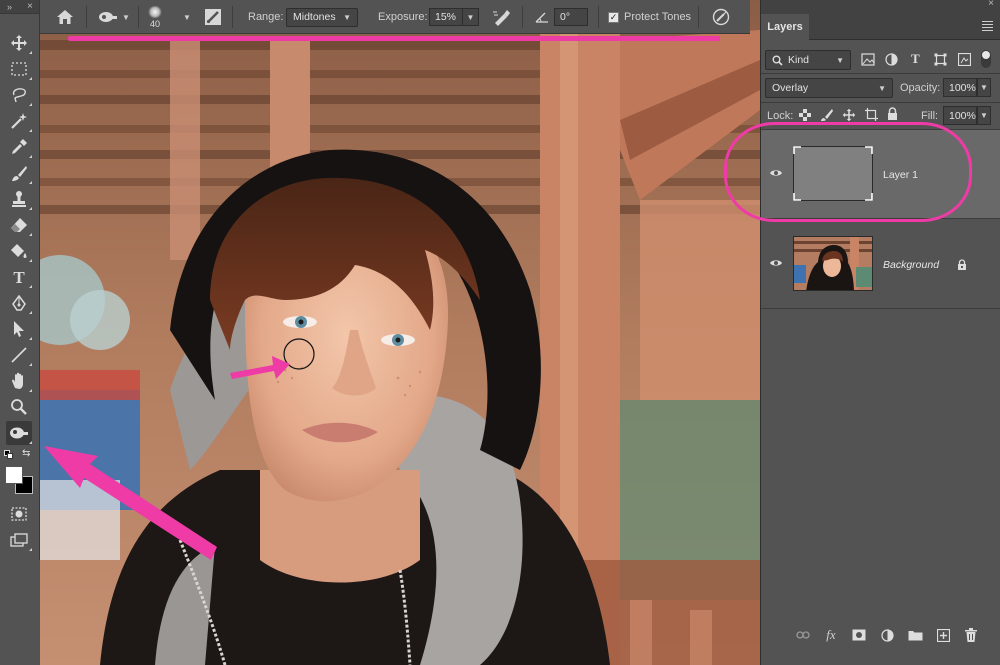 The image size is (1000, 665). What do you see at coordinates (871, 114) in the screenshot?
I see `lock-artboard-icon` at bounding box center [871, 114].